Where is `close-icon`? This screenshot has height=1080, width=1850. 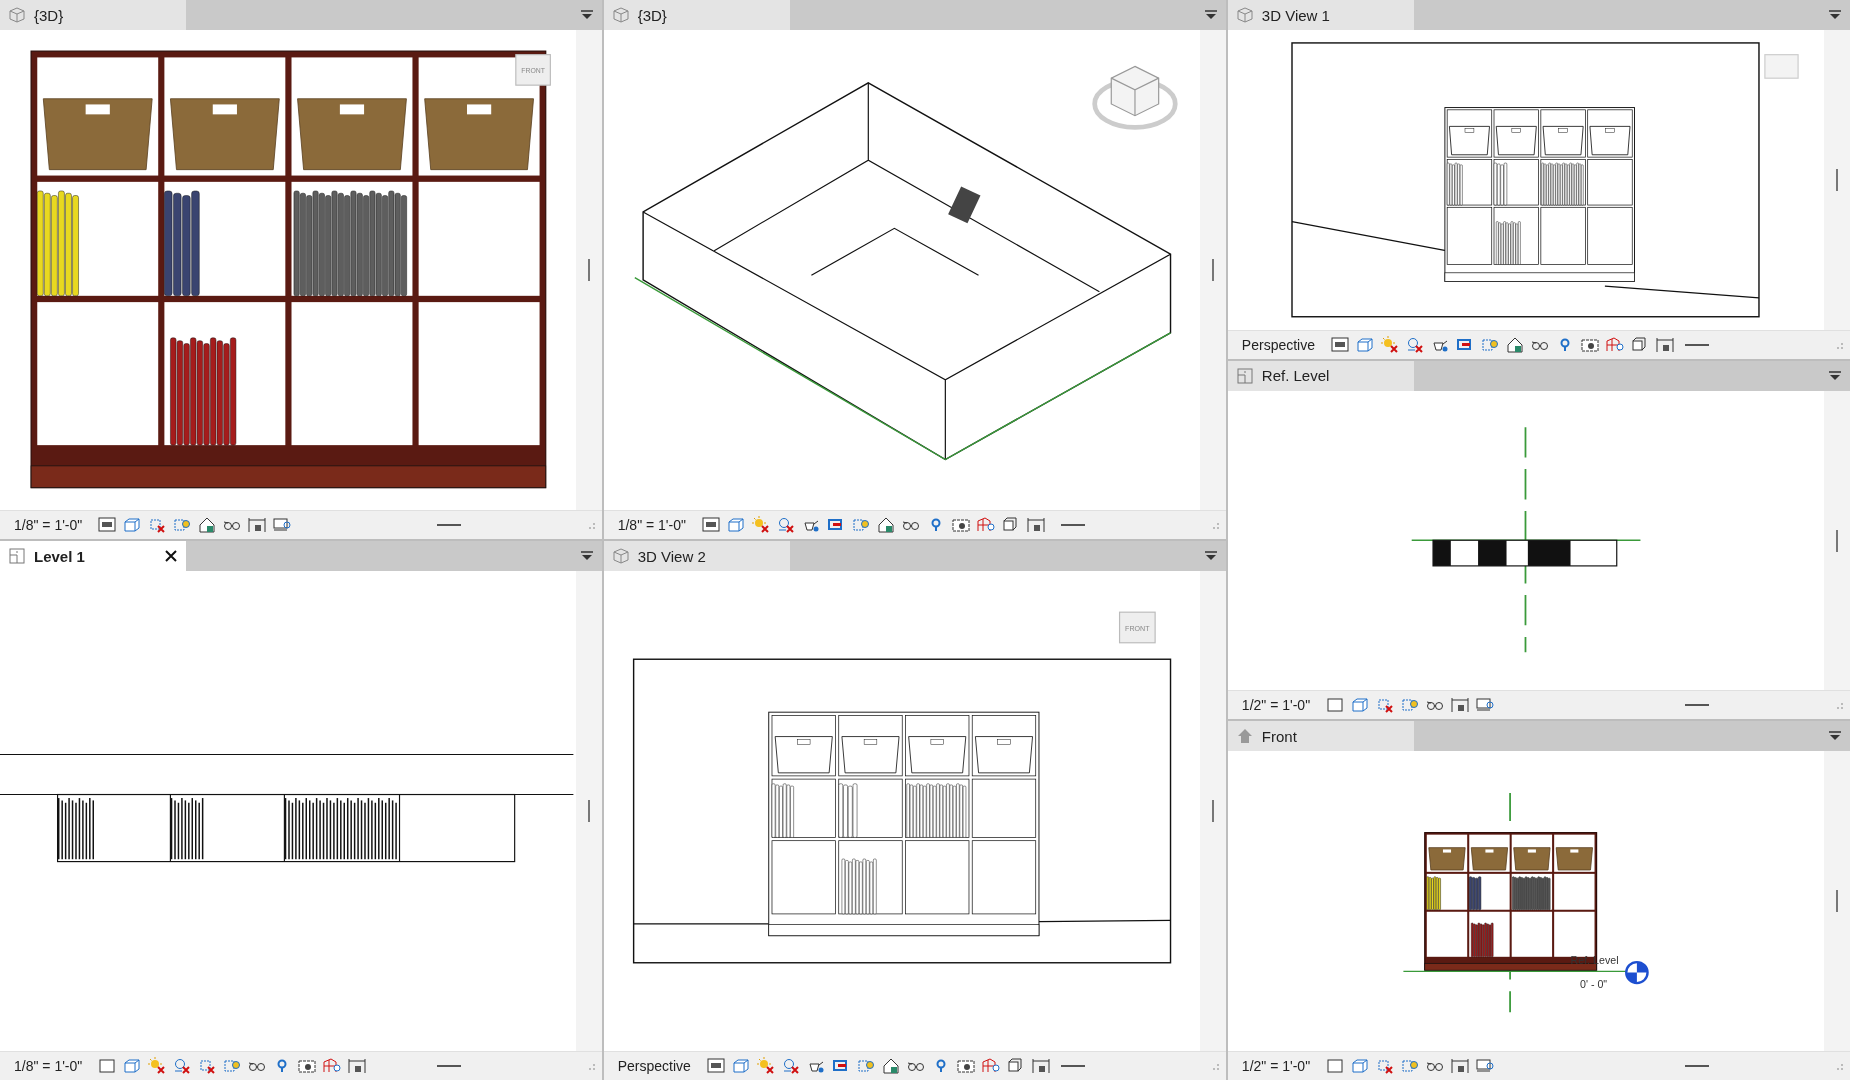
close-icon is located at coordinates (171, 556).